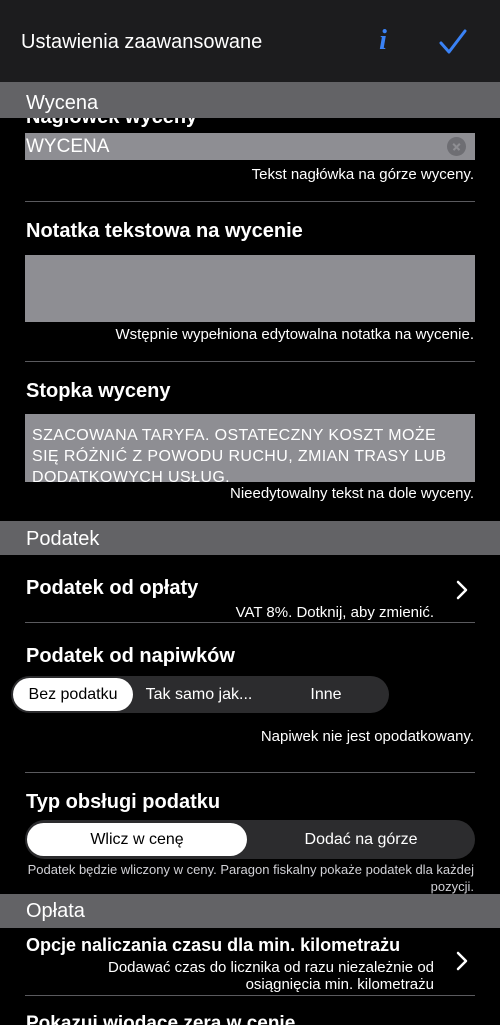  What do you see at coordinates (326, 694) in the screenshot?
I see `tip-tax-option-other: Inne` at bounding box center [326, 694].